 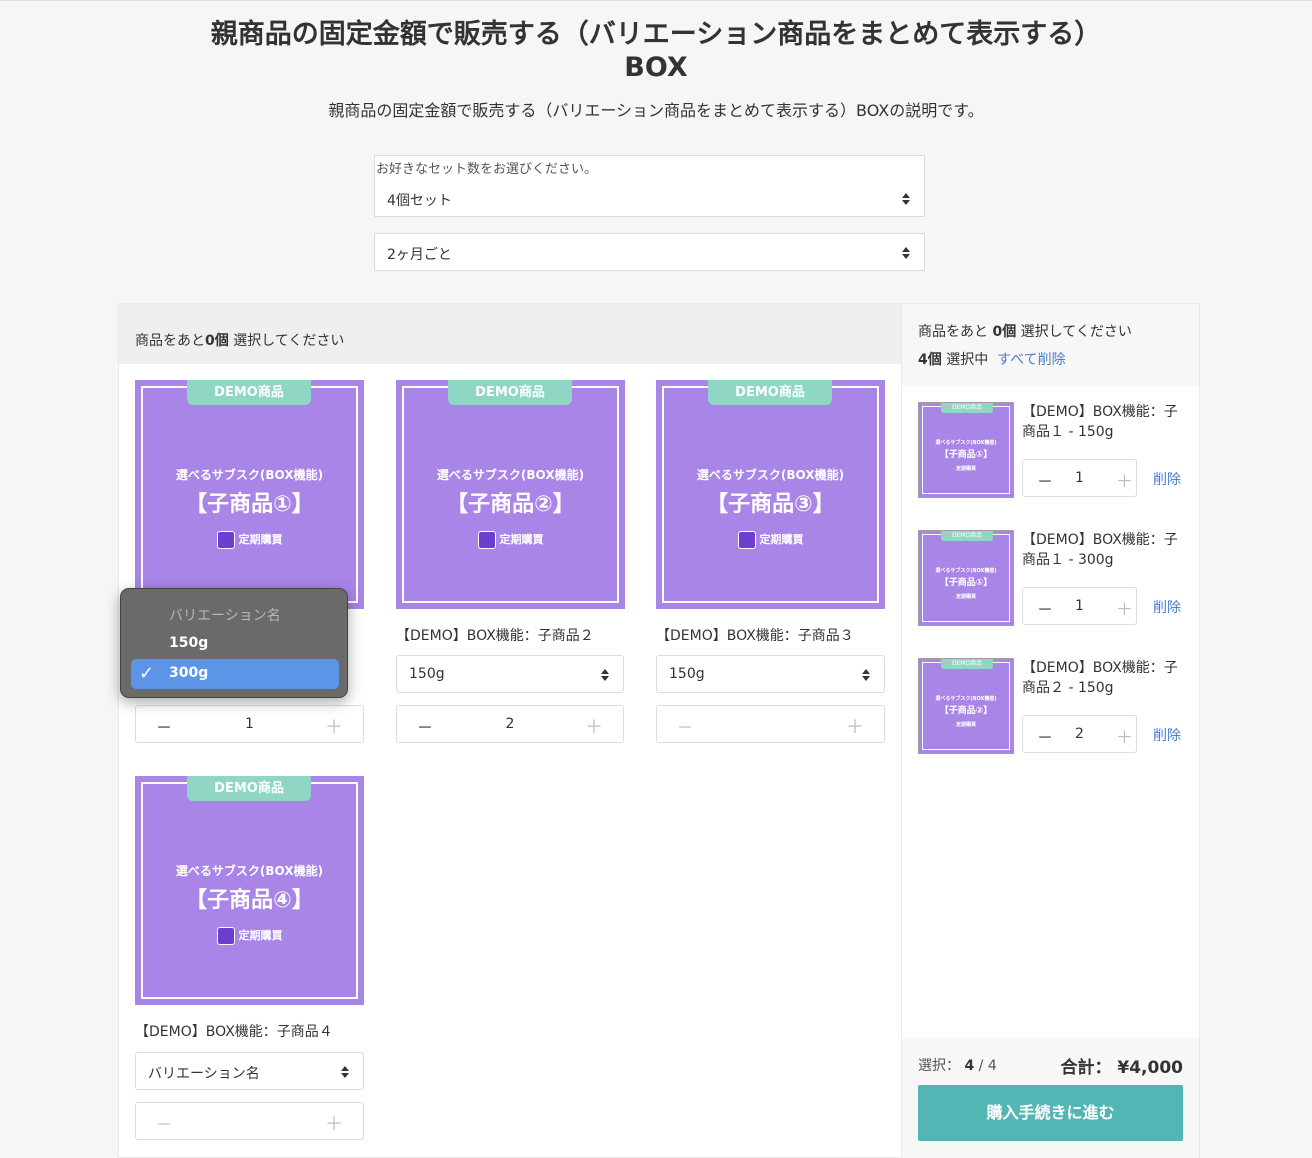 What do you see at coordinates (1074, 332) in the screenshot?
I see `sidebar-remaining-suffix: 選択してください` at bounding box center [1074, 332].